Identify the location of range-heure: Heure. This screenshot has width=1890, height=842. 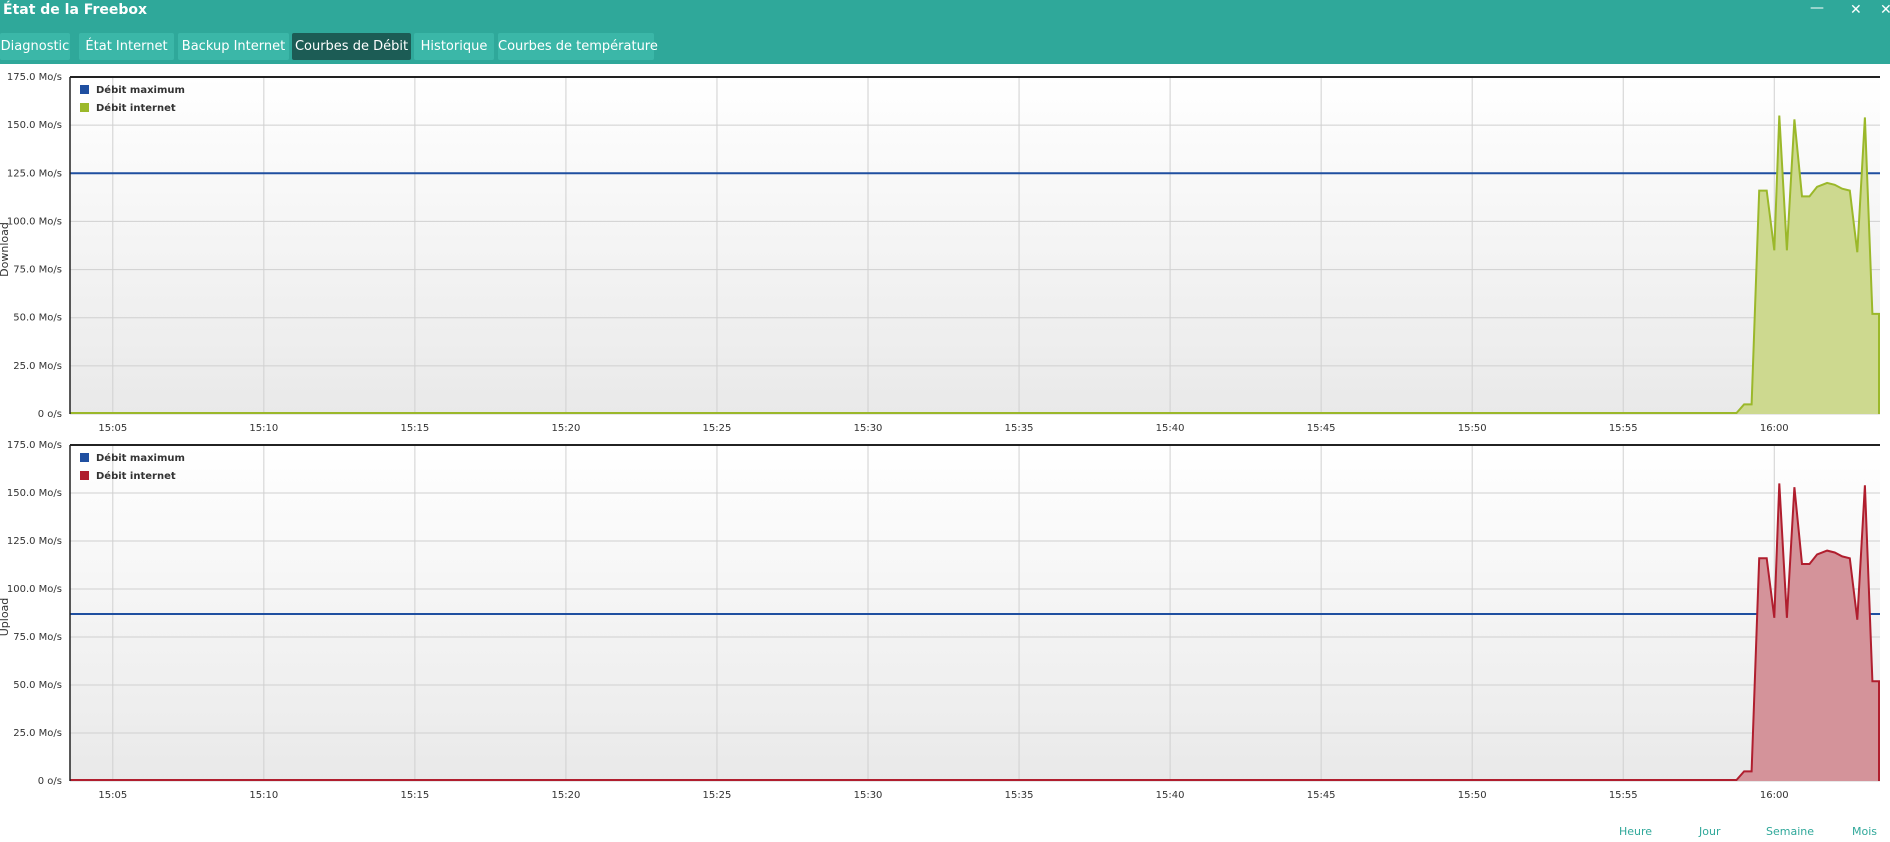
(1635, 831).